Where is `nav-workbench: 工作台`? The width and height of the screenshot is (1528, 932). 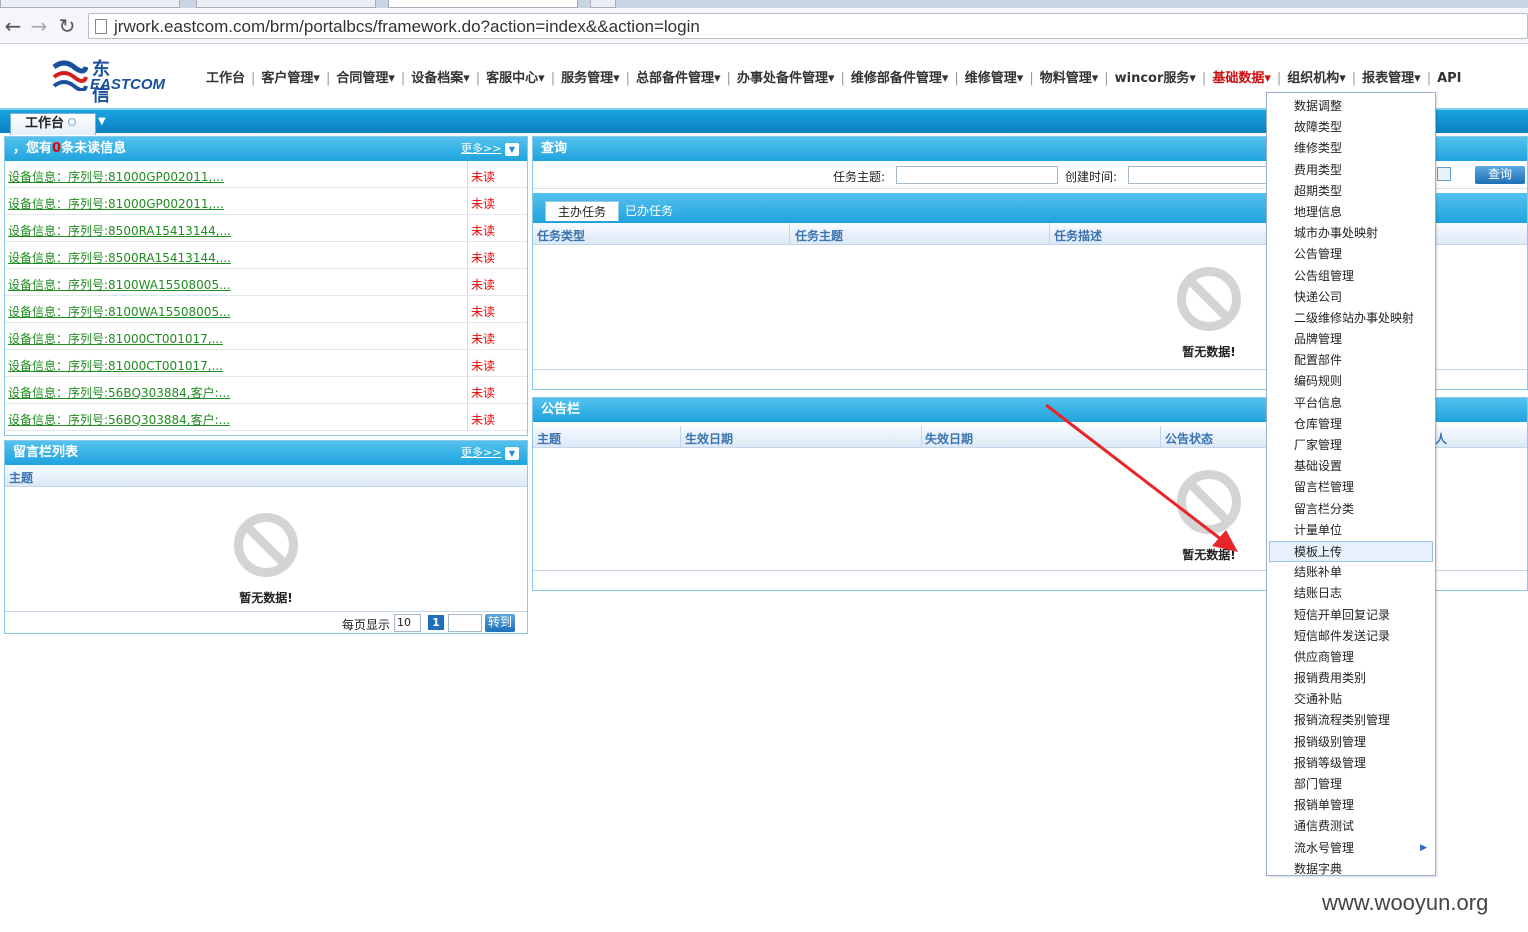
nav-workbench: 工作台 is located at coordinates (225, 76).